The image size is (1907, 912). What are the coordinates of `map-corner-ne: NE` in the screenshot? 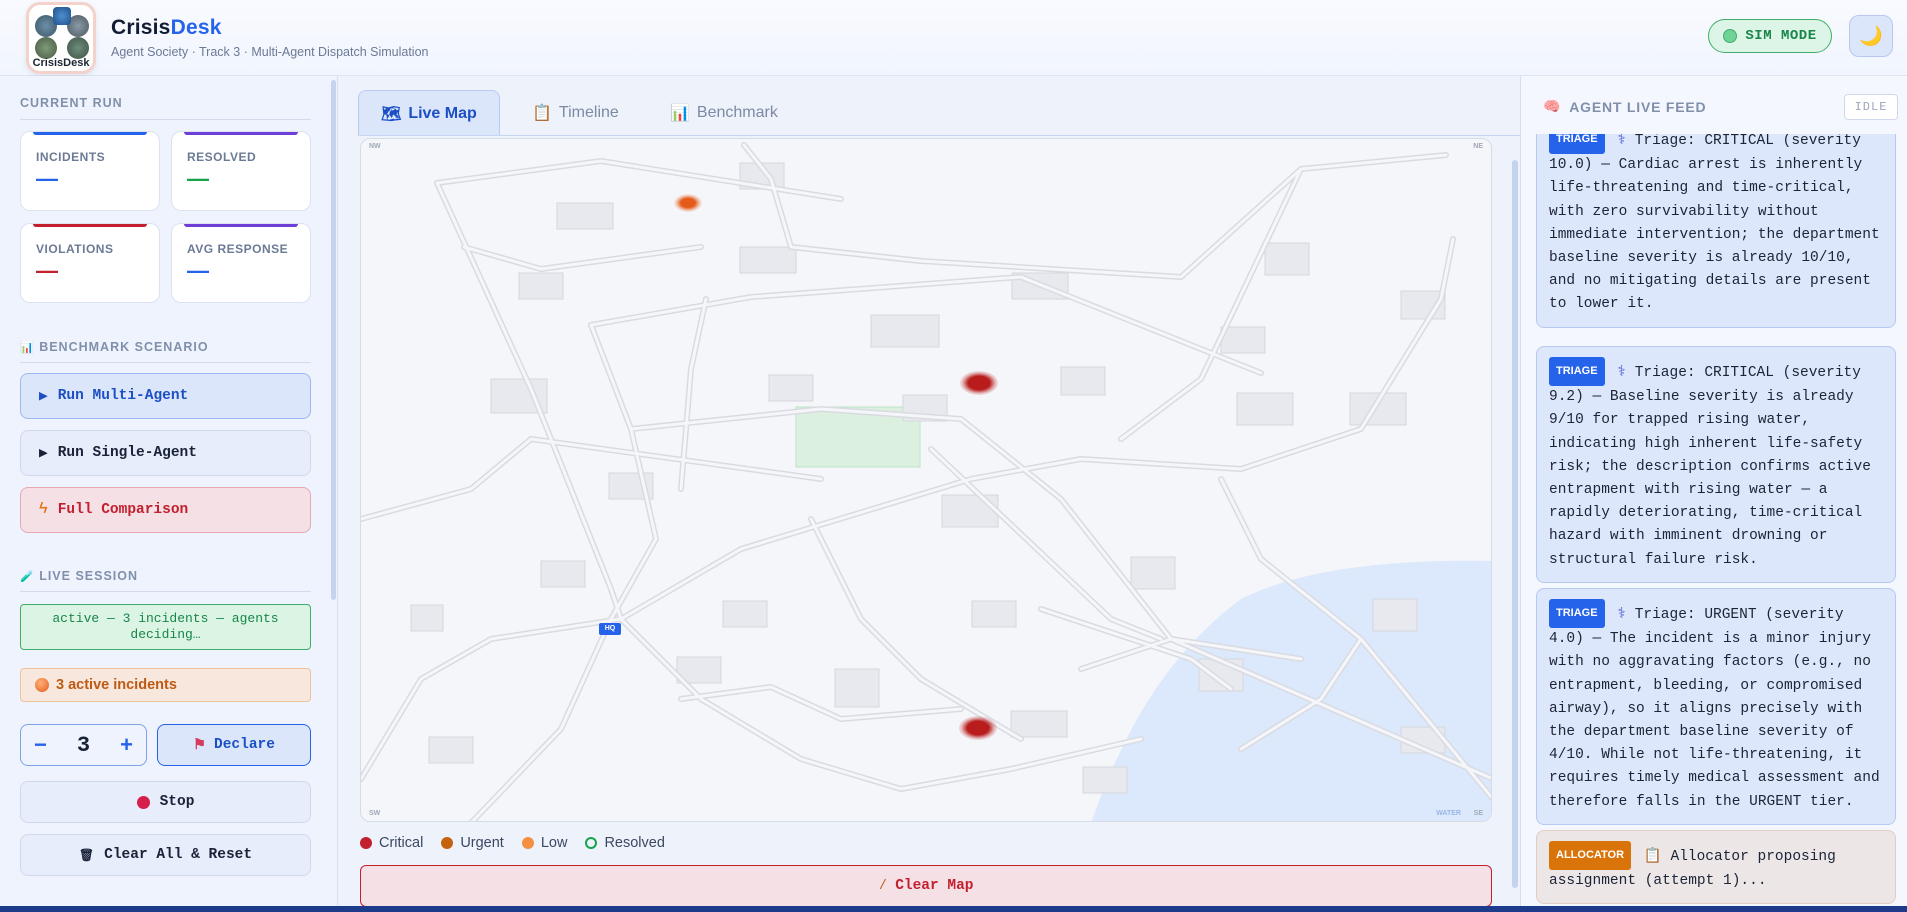 It's located at (1478, 146).